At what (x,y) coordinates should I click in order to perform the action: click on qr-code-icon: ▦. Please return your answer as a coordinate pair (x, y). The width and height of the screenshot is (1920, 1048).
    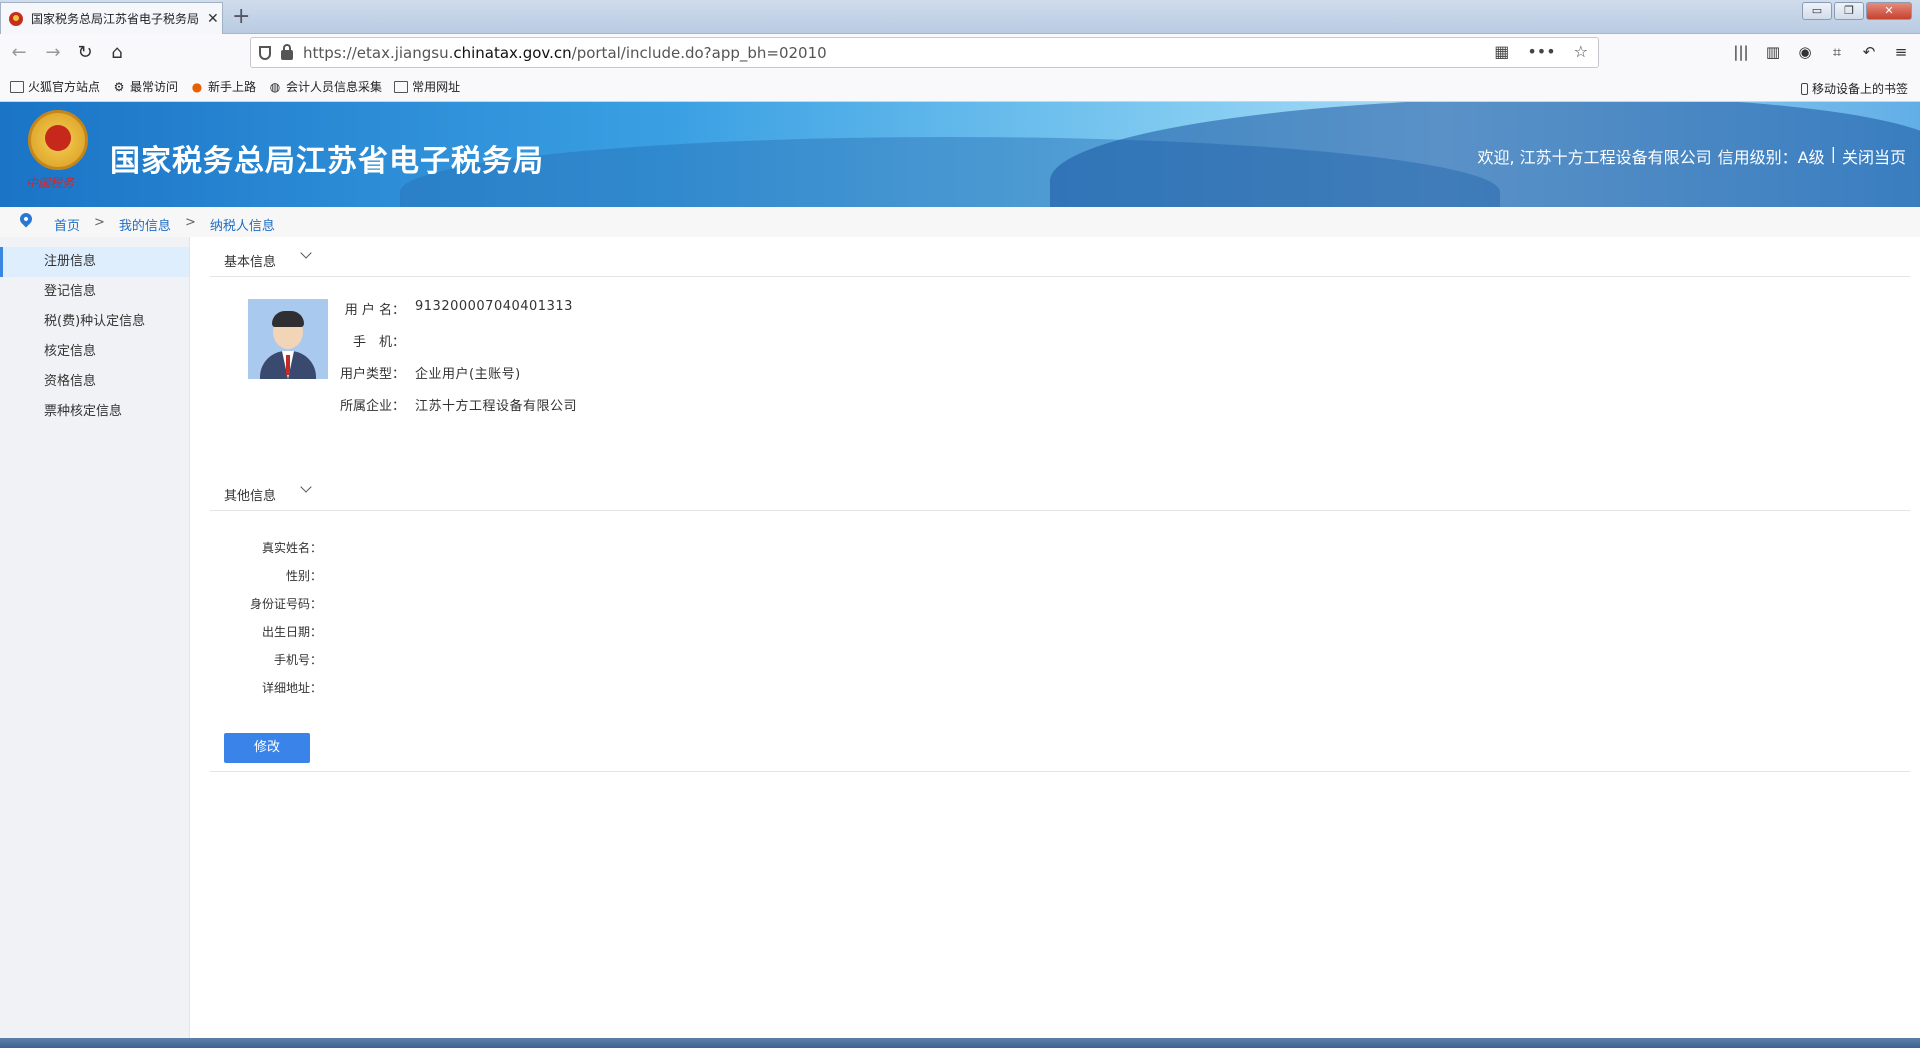
    Looking at the image, I should click on (1501, 51).